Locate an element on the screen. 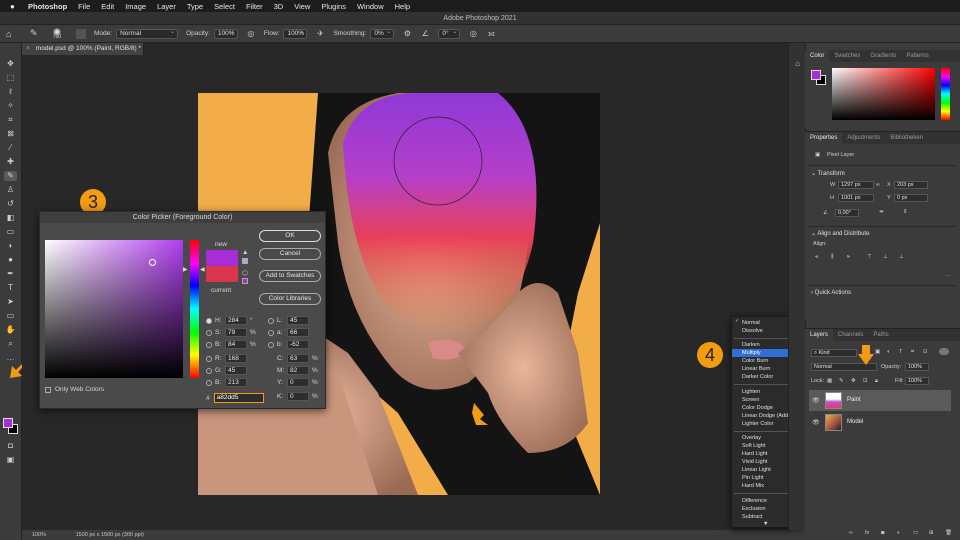  lock-all-icon: 🔒︎ is located at coordinates (876, 381).